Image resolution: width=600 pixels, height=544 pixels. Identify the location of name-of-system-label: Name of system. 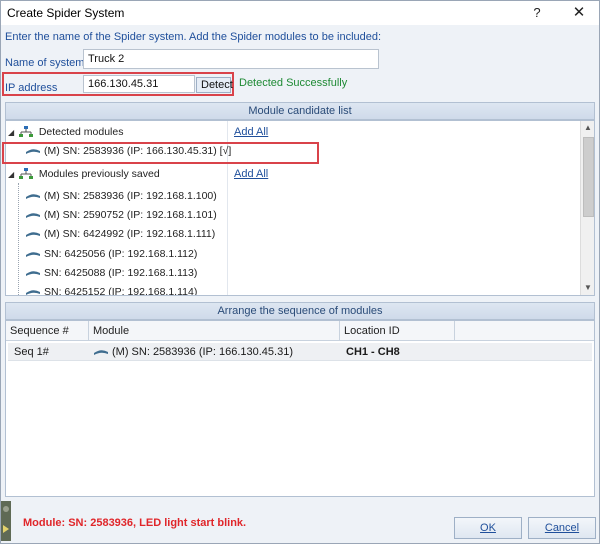
(45, 63).